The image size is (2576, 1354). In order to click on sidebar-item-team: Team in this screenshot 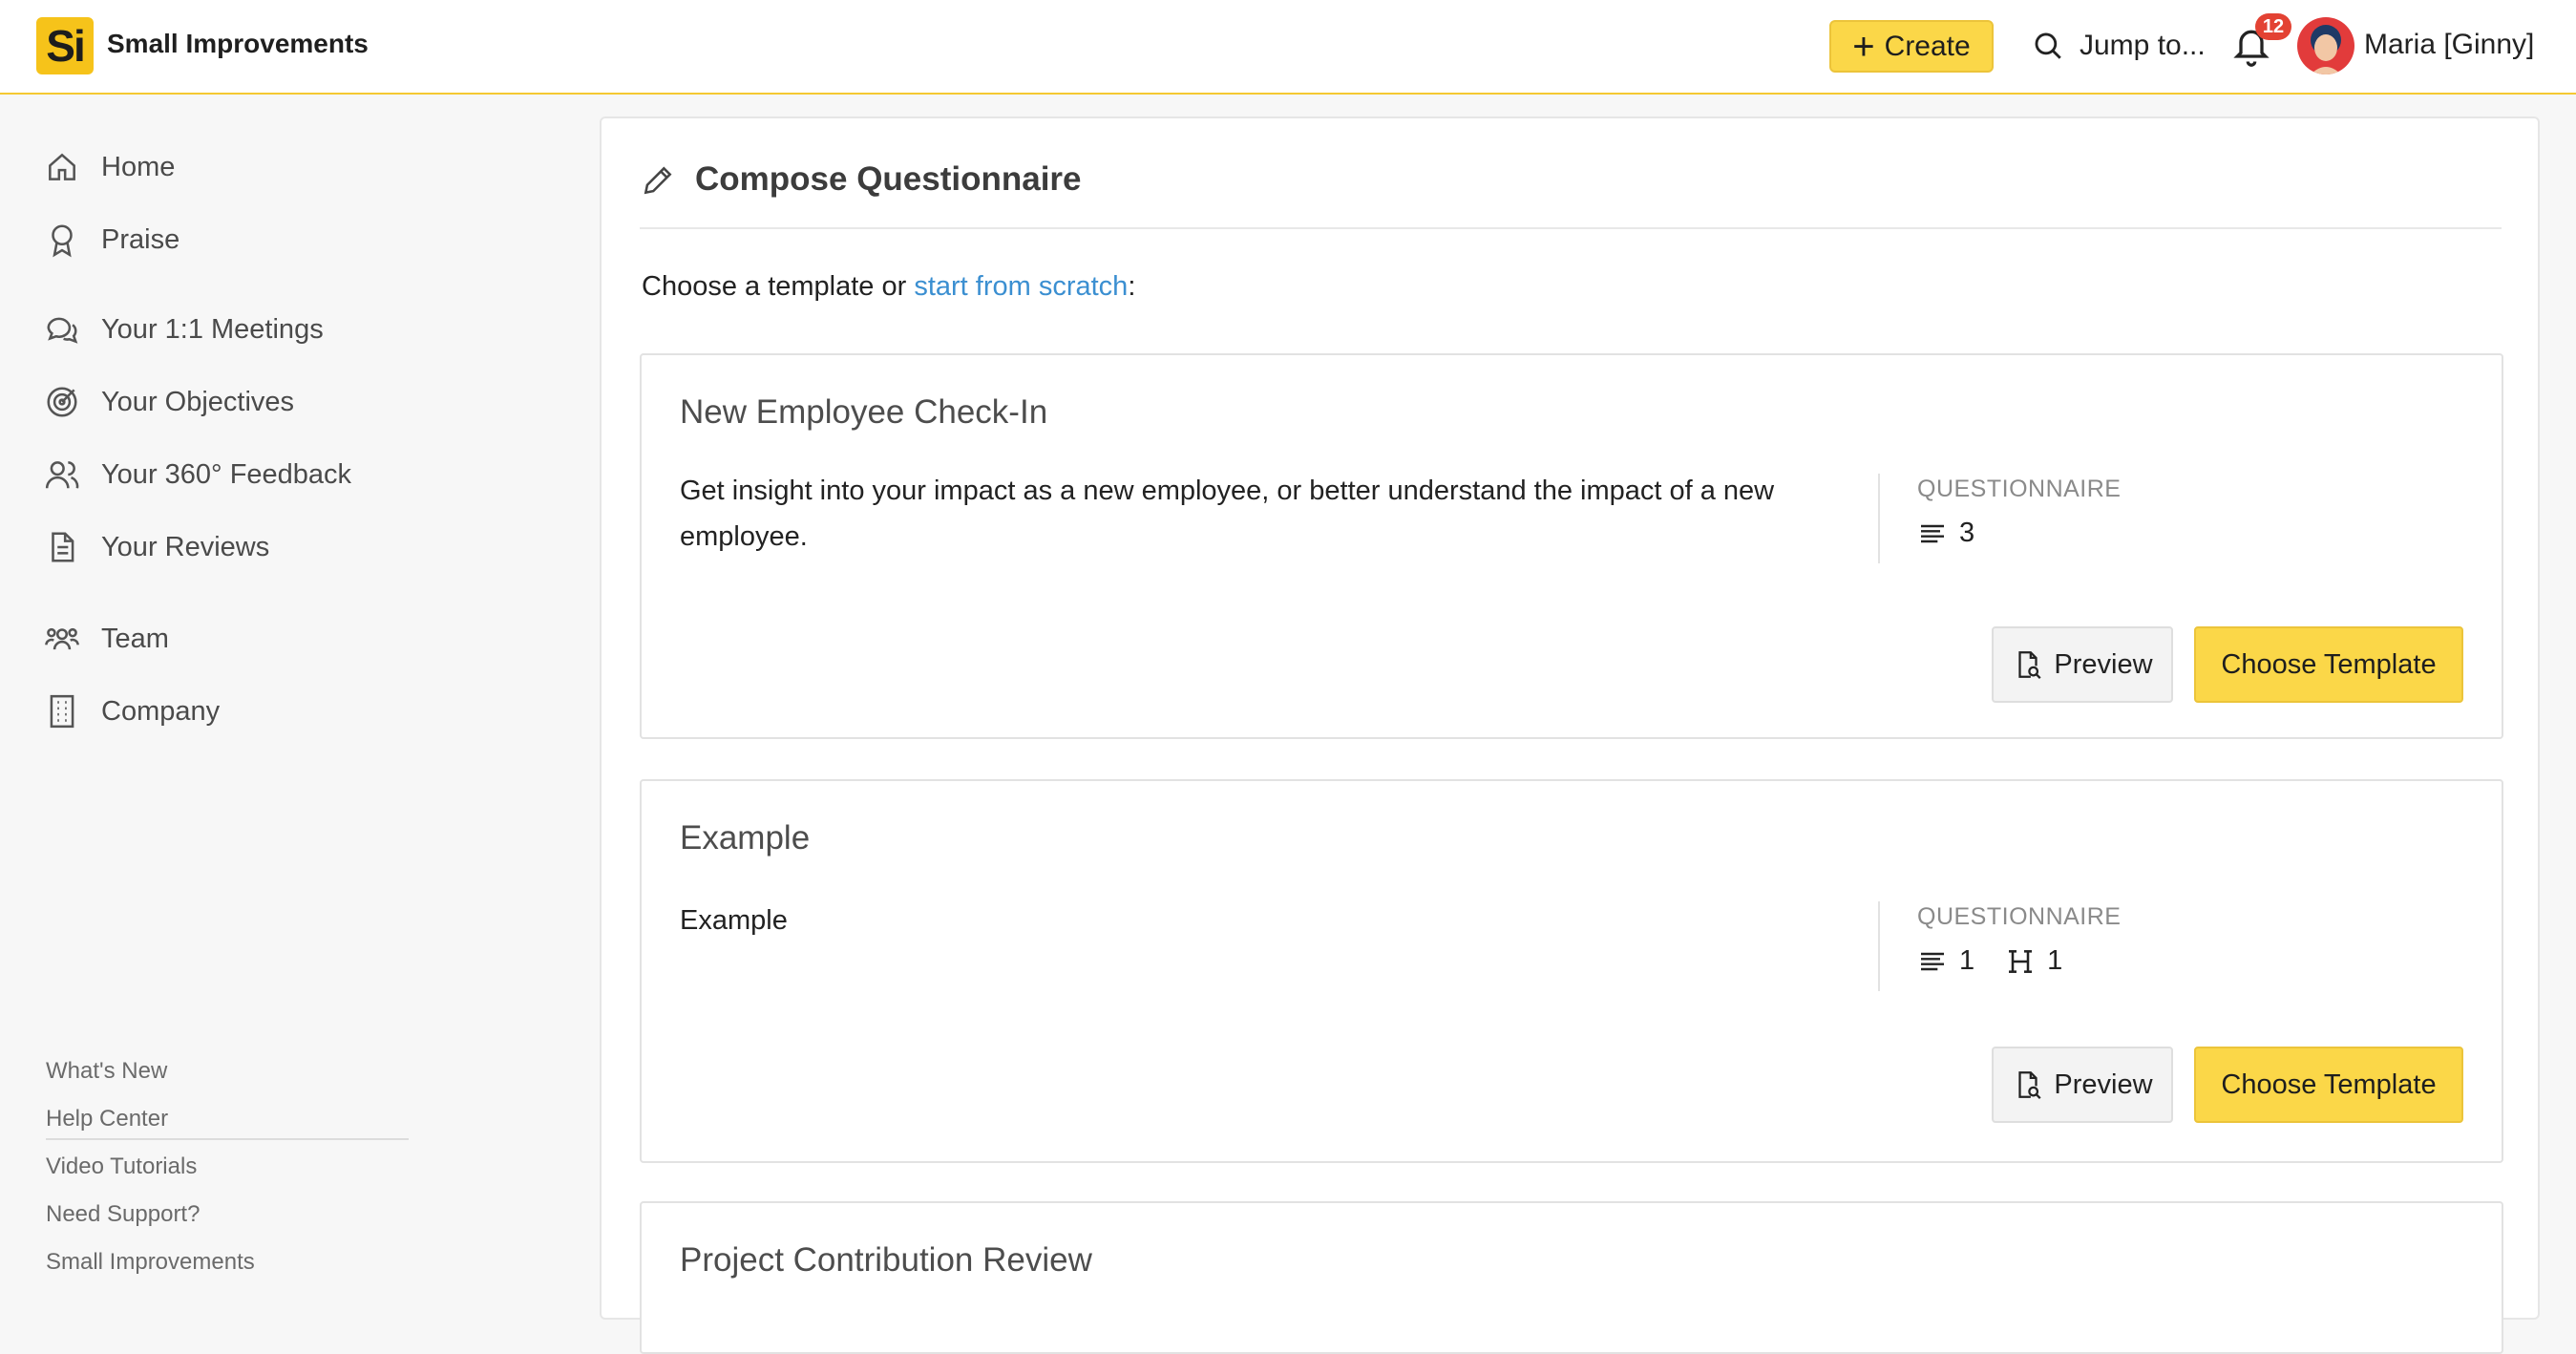, I will do `click(106, 639)`.